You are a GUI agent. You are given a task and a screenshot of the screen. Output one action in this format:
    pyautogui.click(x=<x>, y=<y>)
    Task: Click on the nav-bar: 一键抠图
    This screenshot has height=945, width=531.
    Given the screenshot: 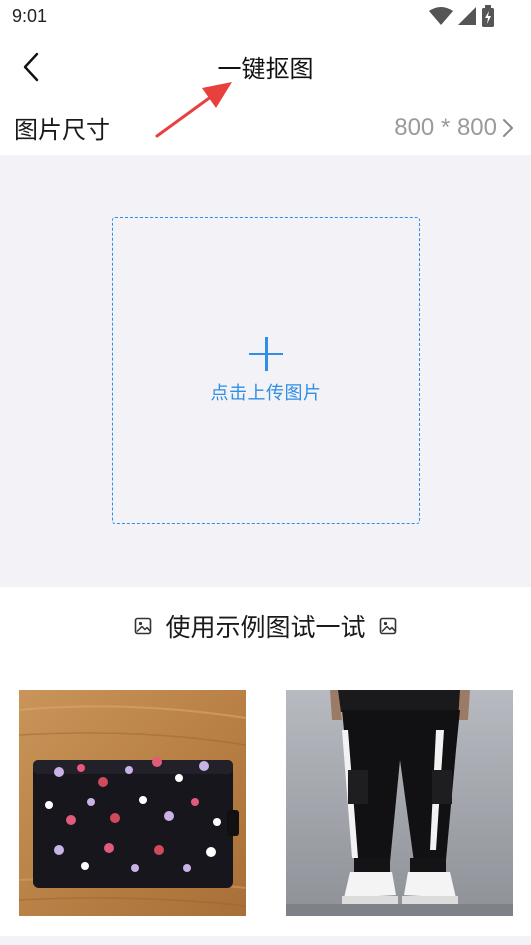 What is the action you would take?
    pyautogui.click(x=265, y=66)
    